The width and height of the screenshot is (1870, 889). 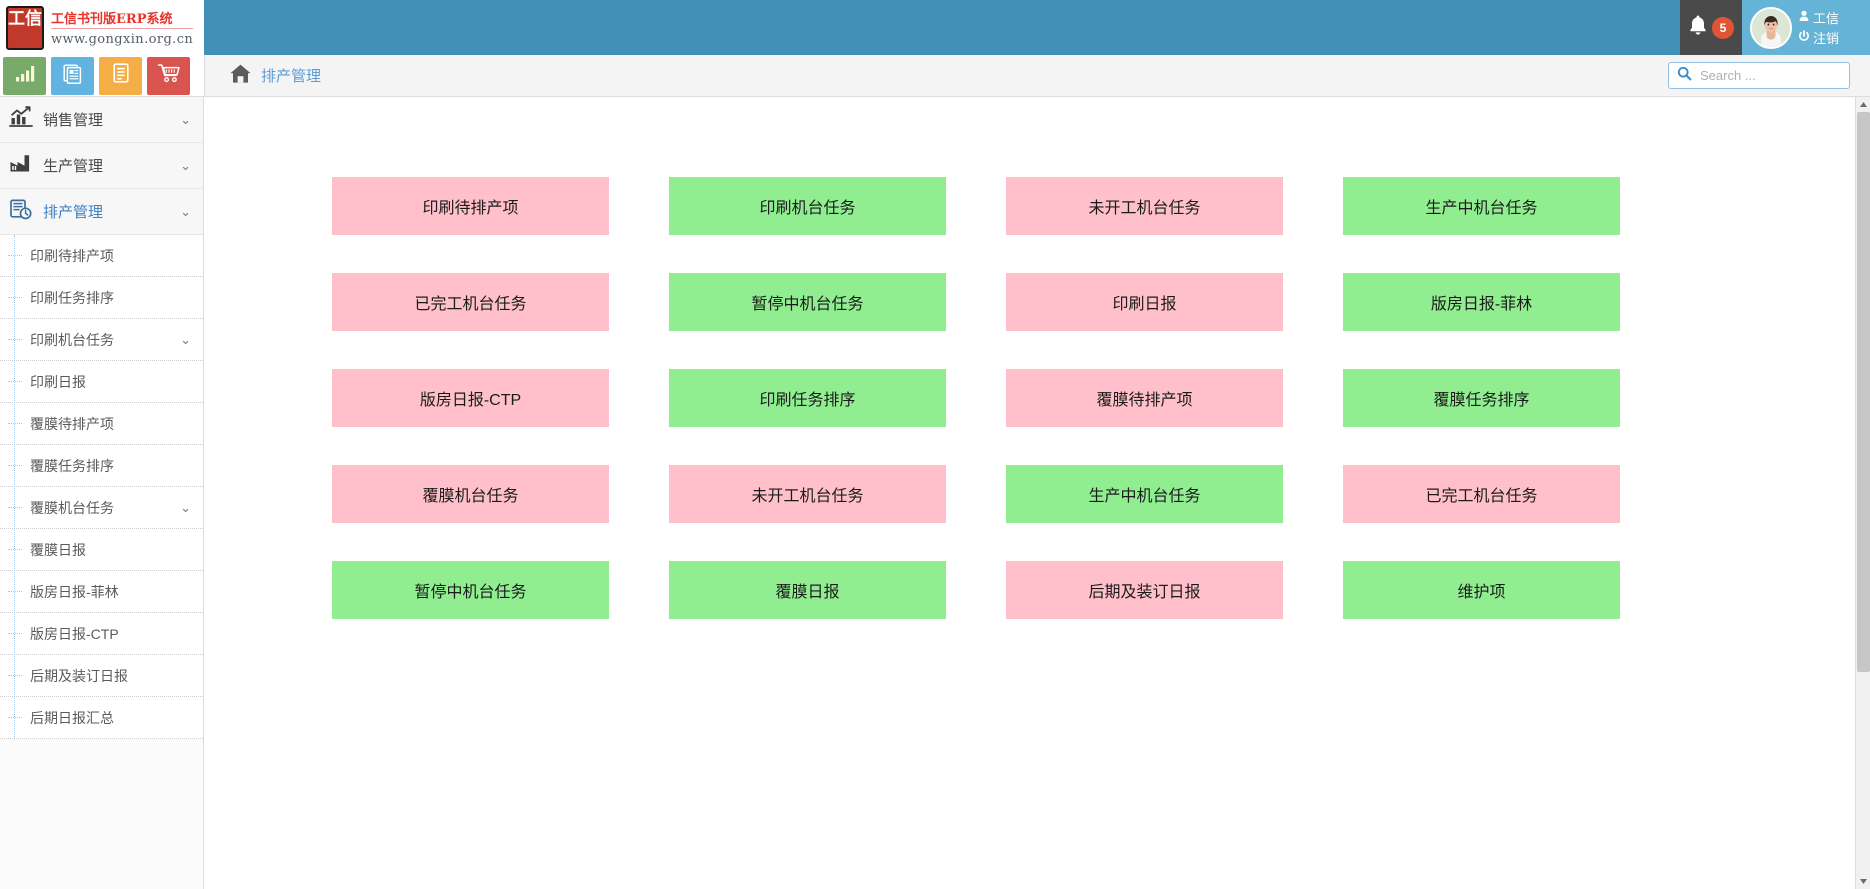 What do you see at coordinates (24, 75) in the screenshot?
I see `chart-icon-button` at bounding box center [24, 75].